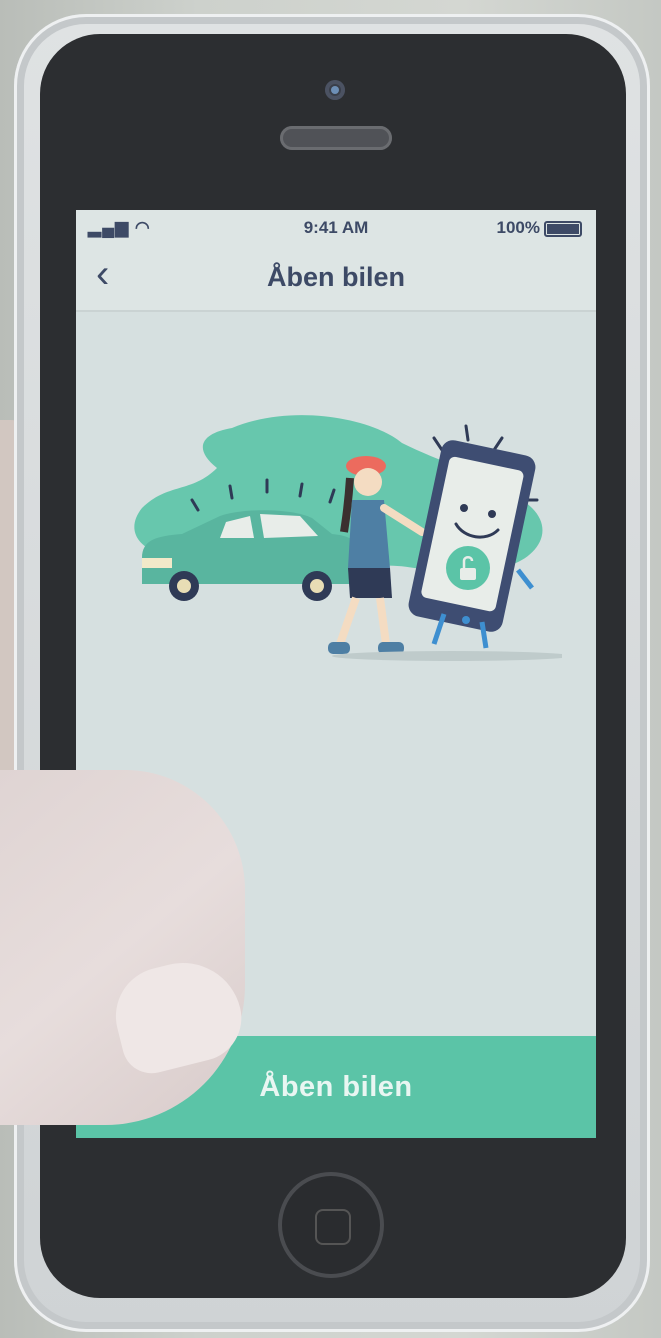 The width and height of the screenshot is (661, 1338). I want to click on thumb, so click(122, 947).